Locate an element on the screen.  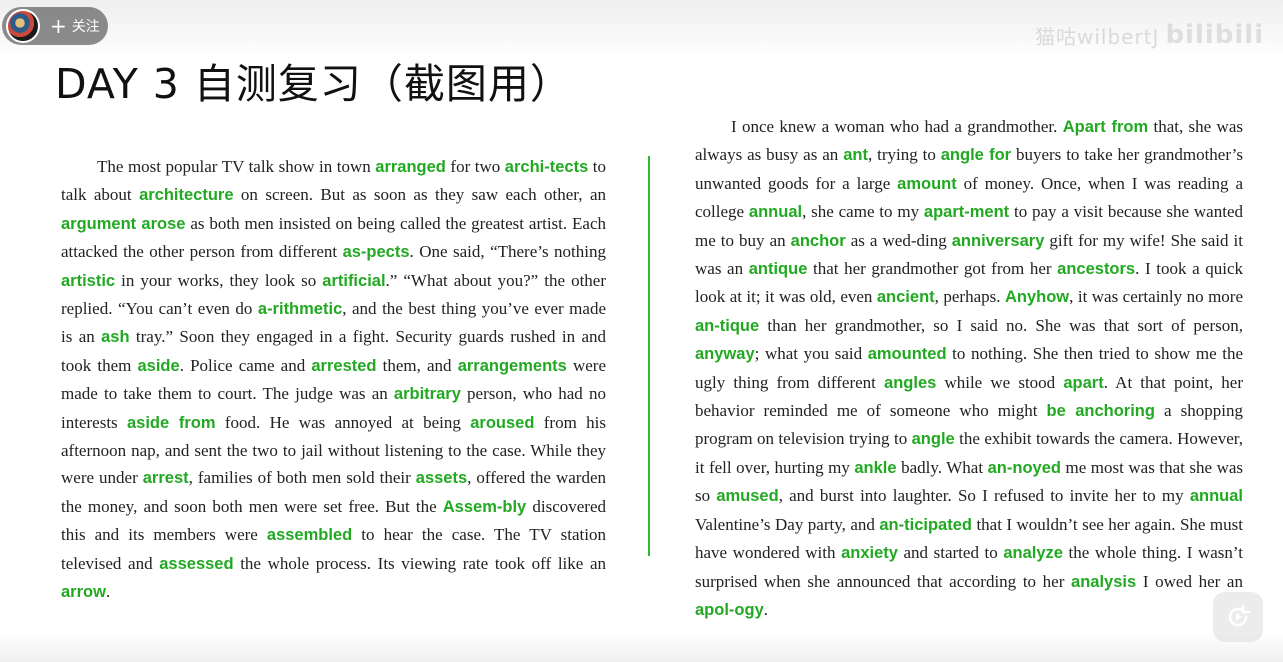
vocab-word: argument arose is located at coordinates (123, 223).